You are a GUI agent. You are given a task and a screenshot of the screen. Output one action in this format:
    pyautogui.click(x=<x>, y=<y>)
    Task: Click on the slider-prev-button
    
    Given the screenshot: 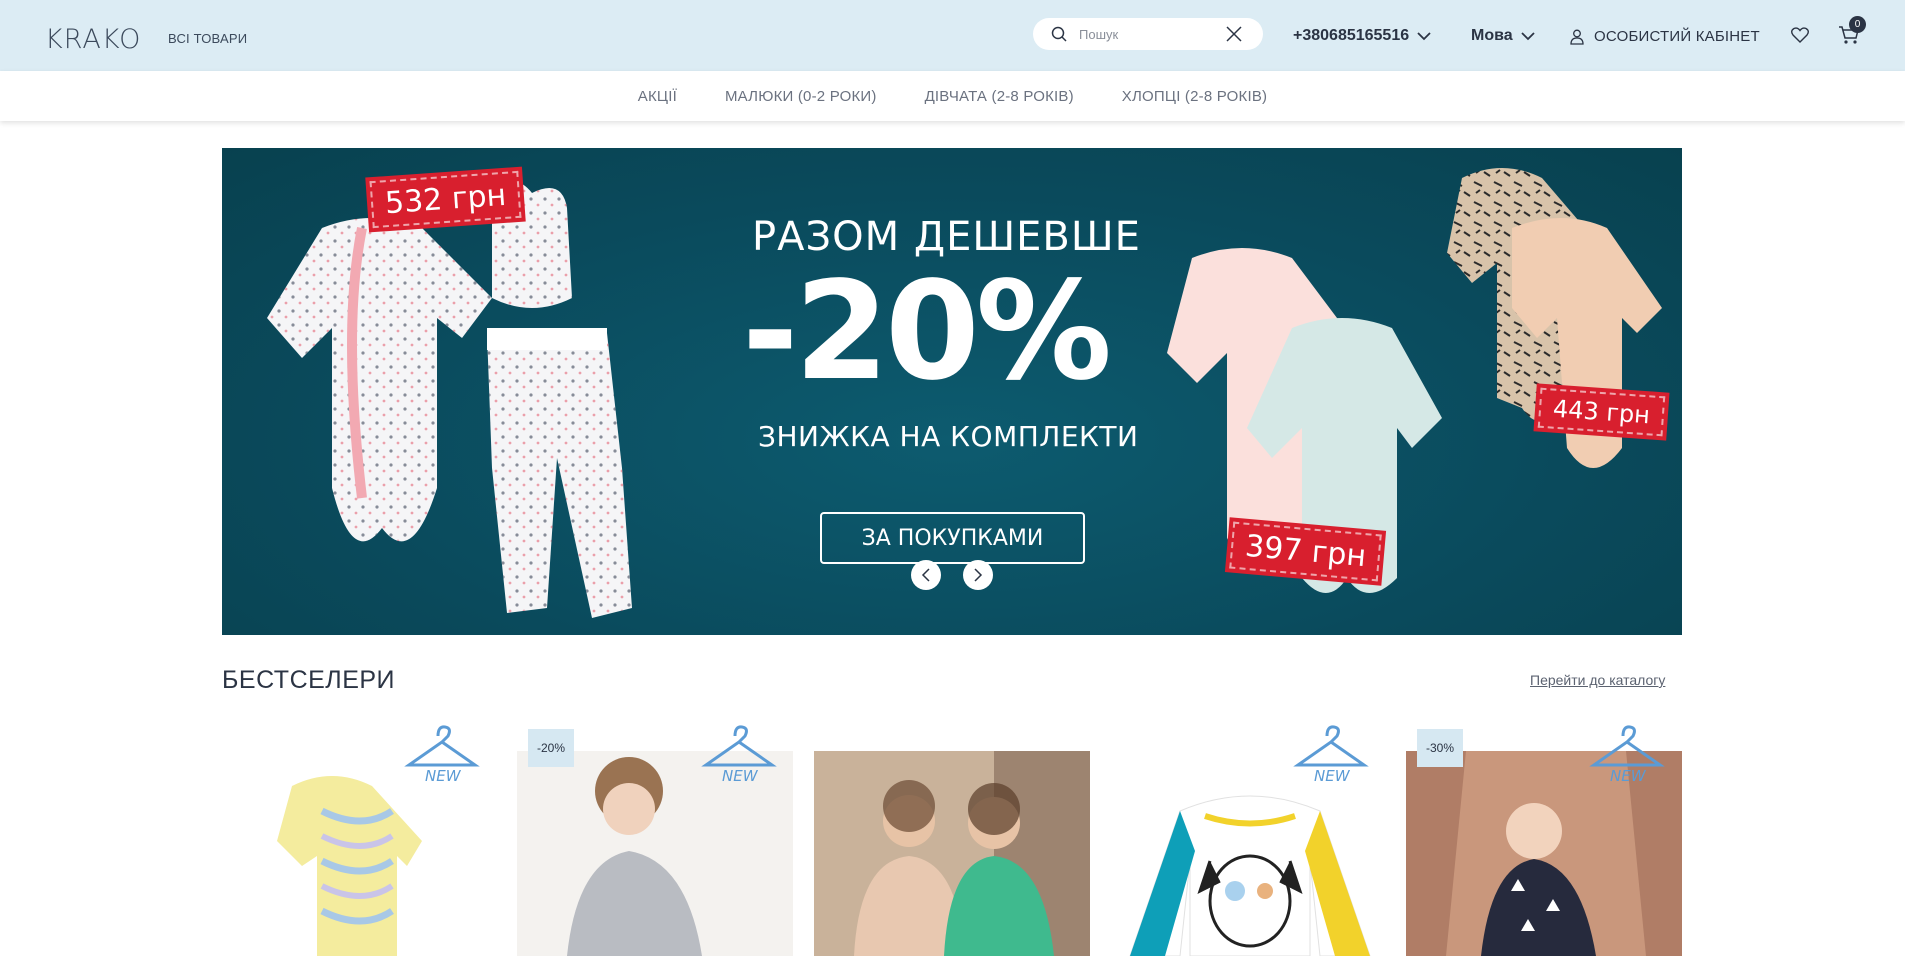 What is the action you would take?
    pyautogui.click(x=926, y=575)
    